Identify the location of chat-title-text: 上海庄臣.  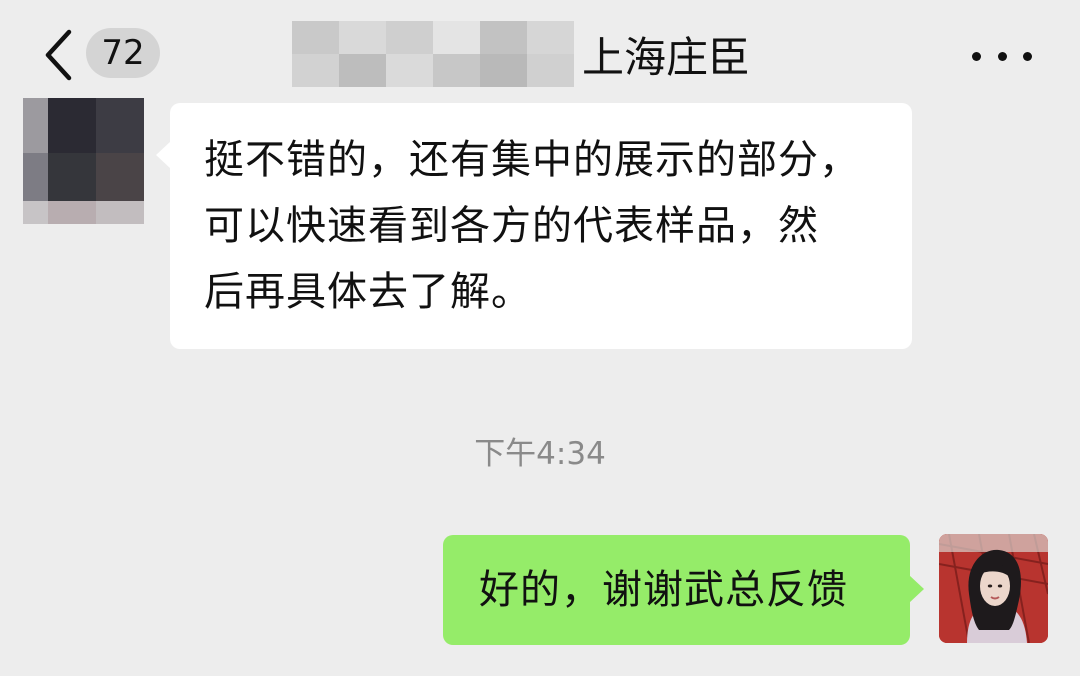
(666, 57).